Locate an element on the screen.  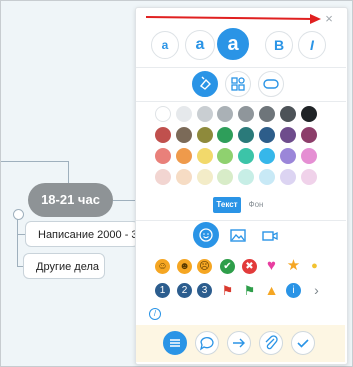
link-button is located at coordinates (239, 343).